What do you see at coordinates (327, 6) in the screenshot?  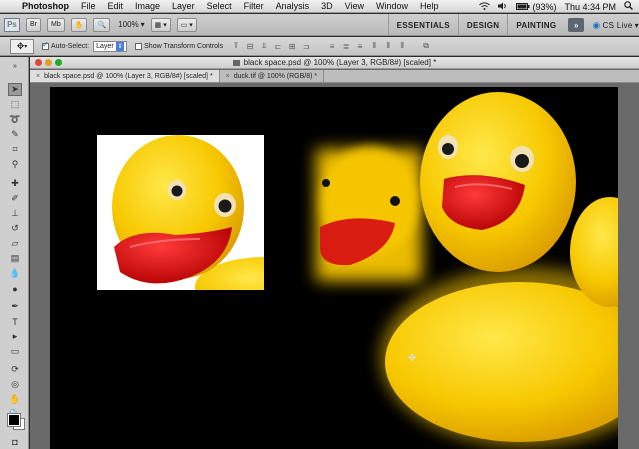 I see `menu-3d: 3D` at bounding box center [327, 6].